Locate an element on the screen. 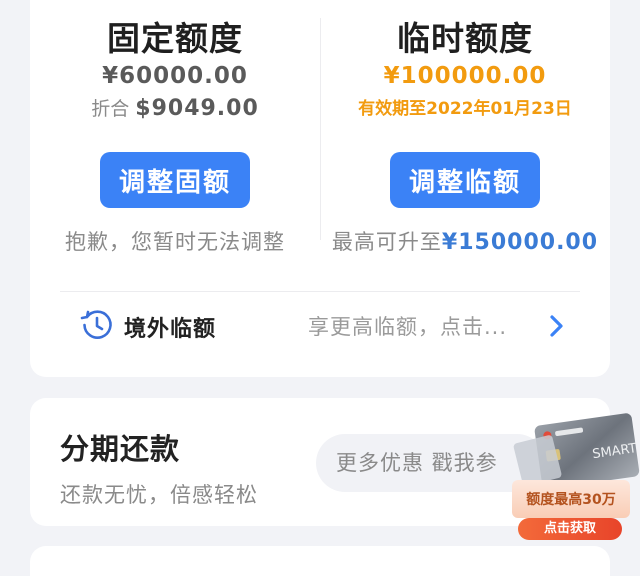 This screenshot has width=640, height=576. max-upgrade-label: 最高可升至 is located at coordinates (386, 242).